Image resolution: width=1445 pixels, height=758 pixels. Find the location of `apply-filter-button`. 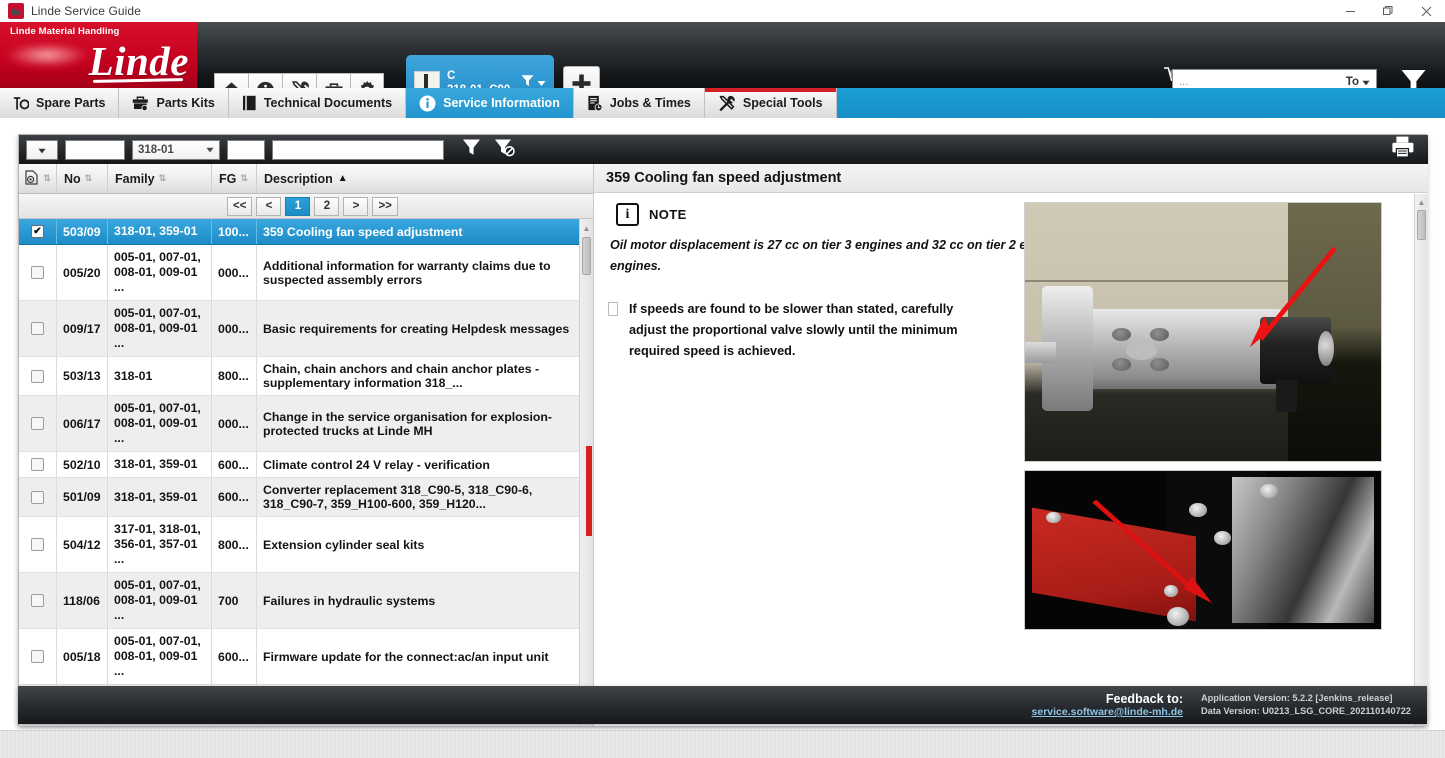

apply-filter-button is located at coordinates (471, 149).